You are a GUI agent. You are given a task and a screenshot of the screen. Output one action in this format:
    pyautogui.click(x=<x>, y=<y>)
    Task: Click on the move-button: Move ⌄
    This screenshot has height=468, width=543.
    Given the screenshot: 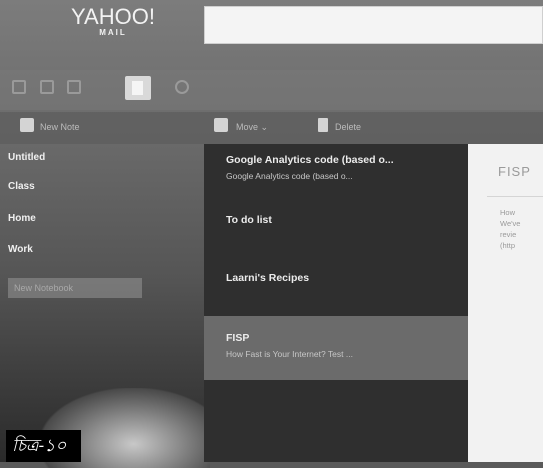 What is the action you would take?
    pyautogui.click(x=252, y=127)
    